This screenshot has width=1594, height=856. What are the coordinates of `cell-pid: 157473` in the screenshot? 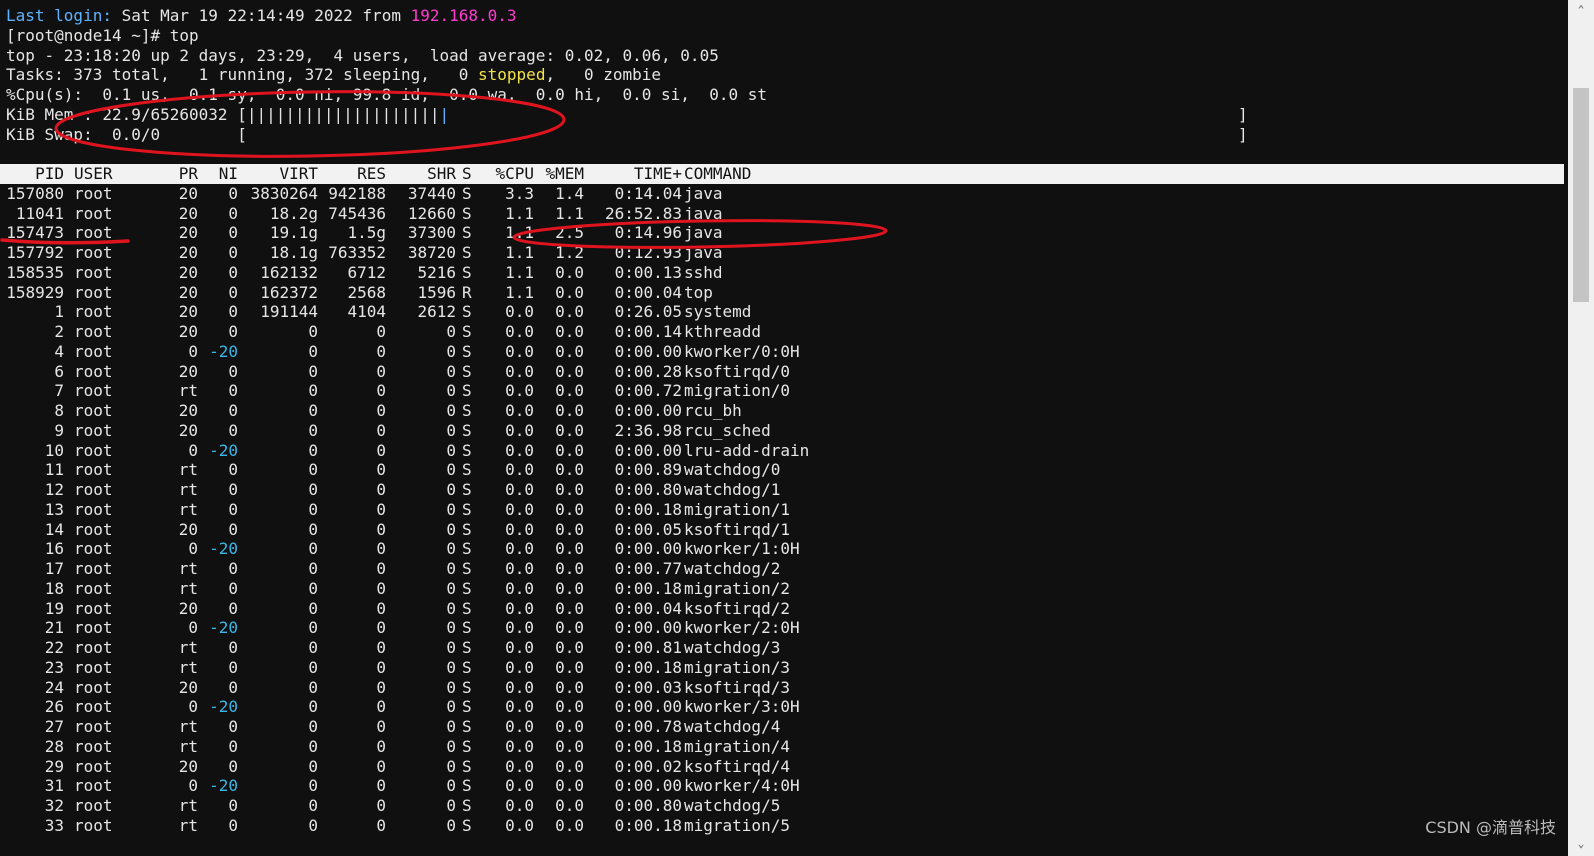 It's located at (35, 233).